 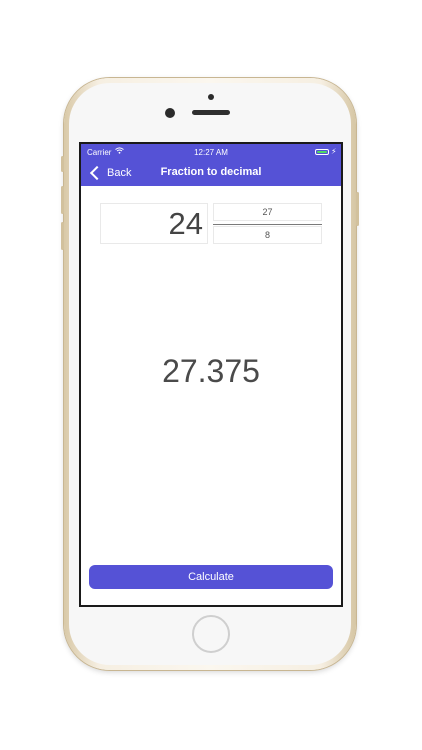 I want to click on decimal-result: 27.375, so click(x=211, y=371).